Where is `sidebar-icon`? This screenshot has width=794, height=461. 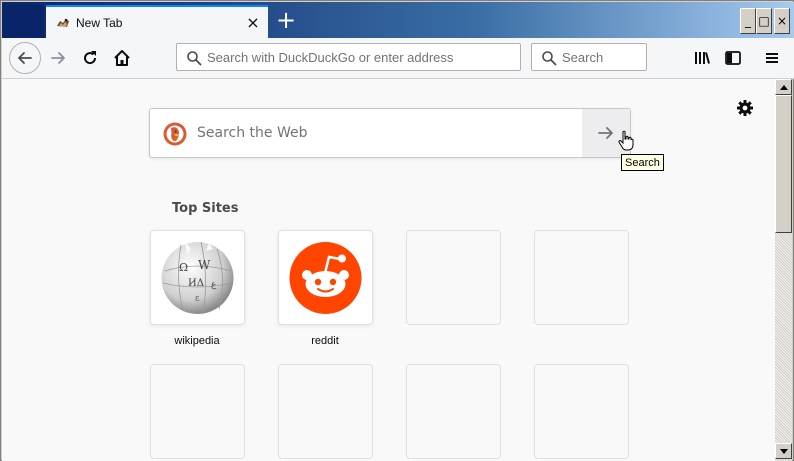
sidebar-icon is located at coordinates (733, 58).